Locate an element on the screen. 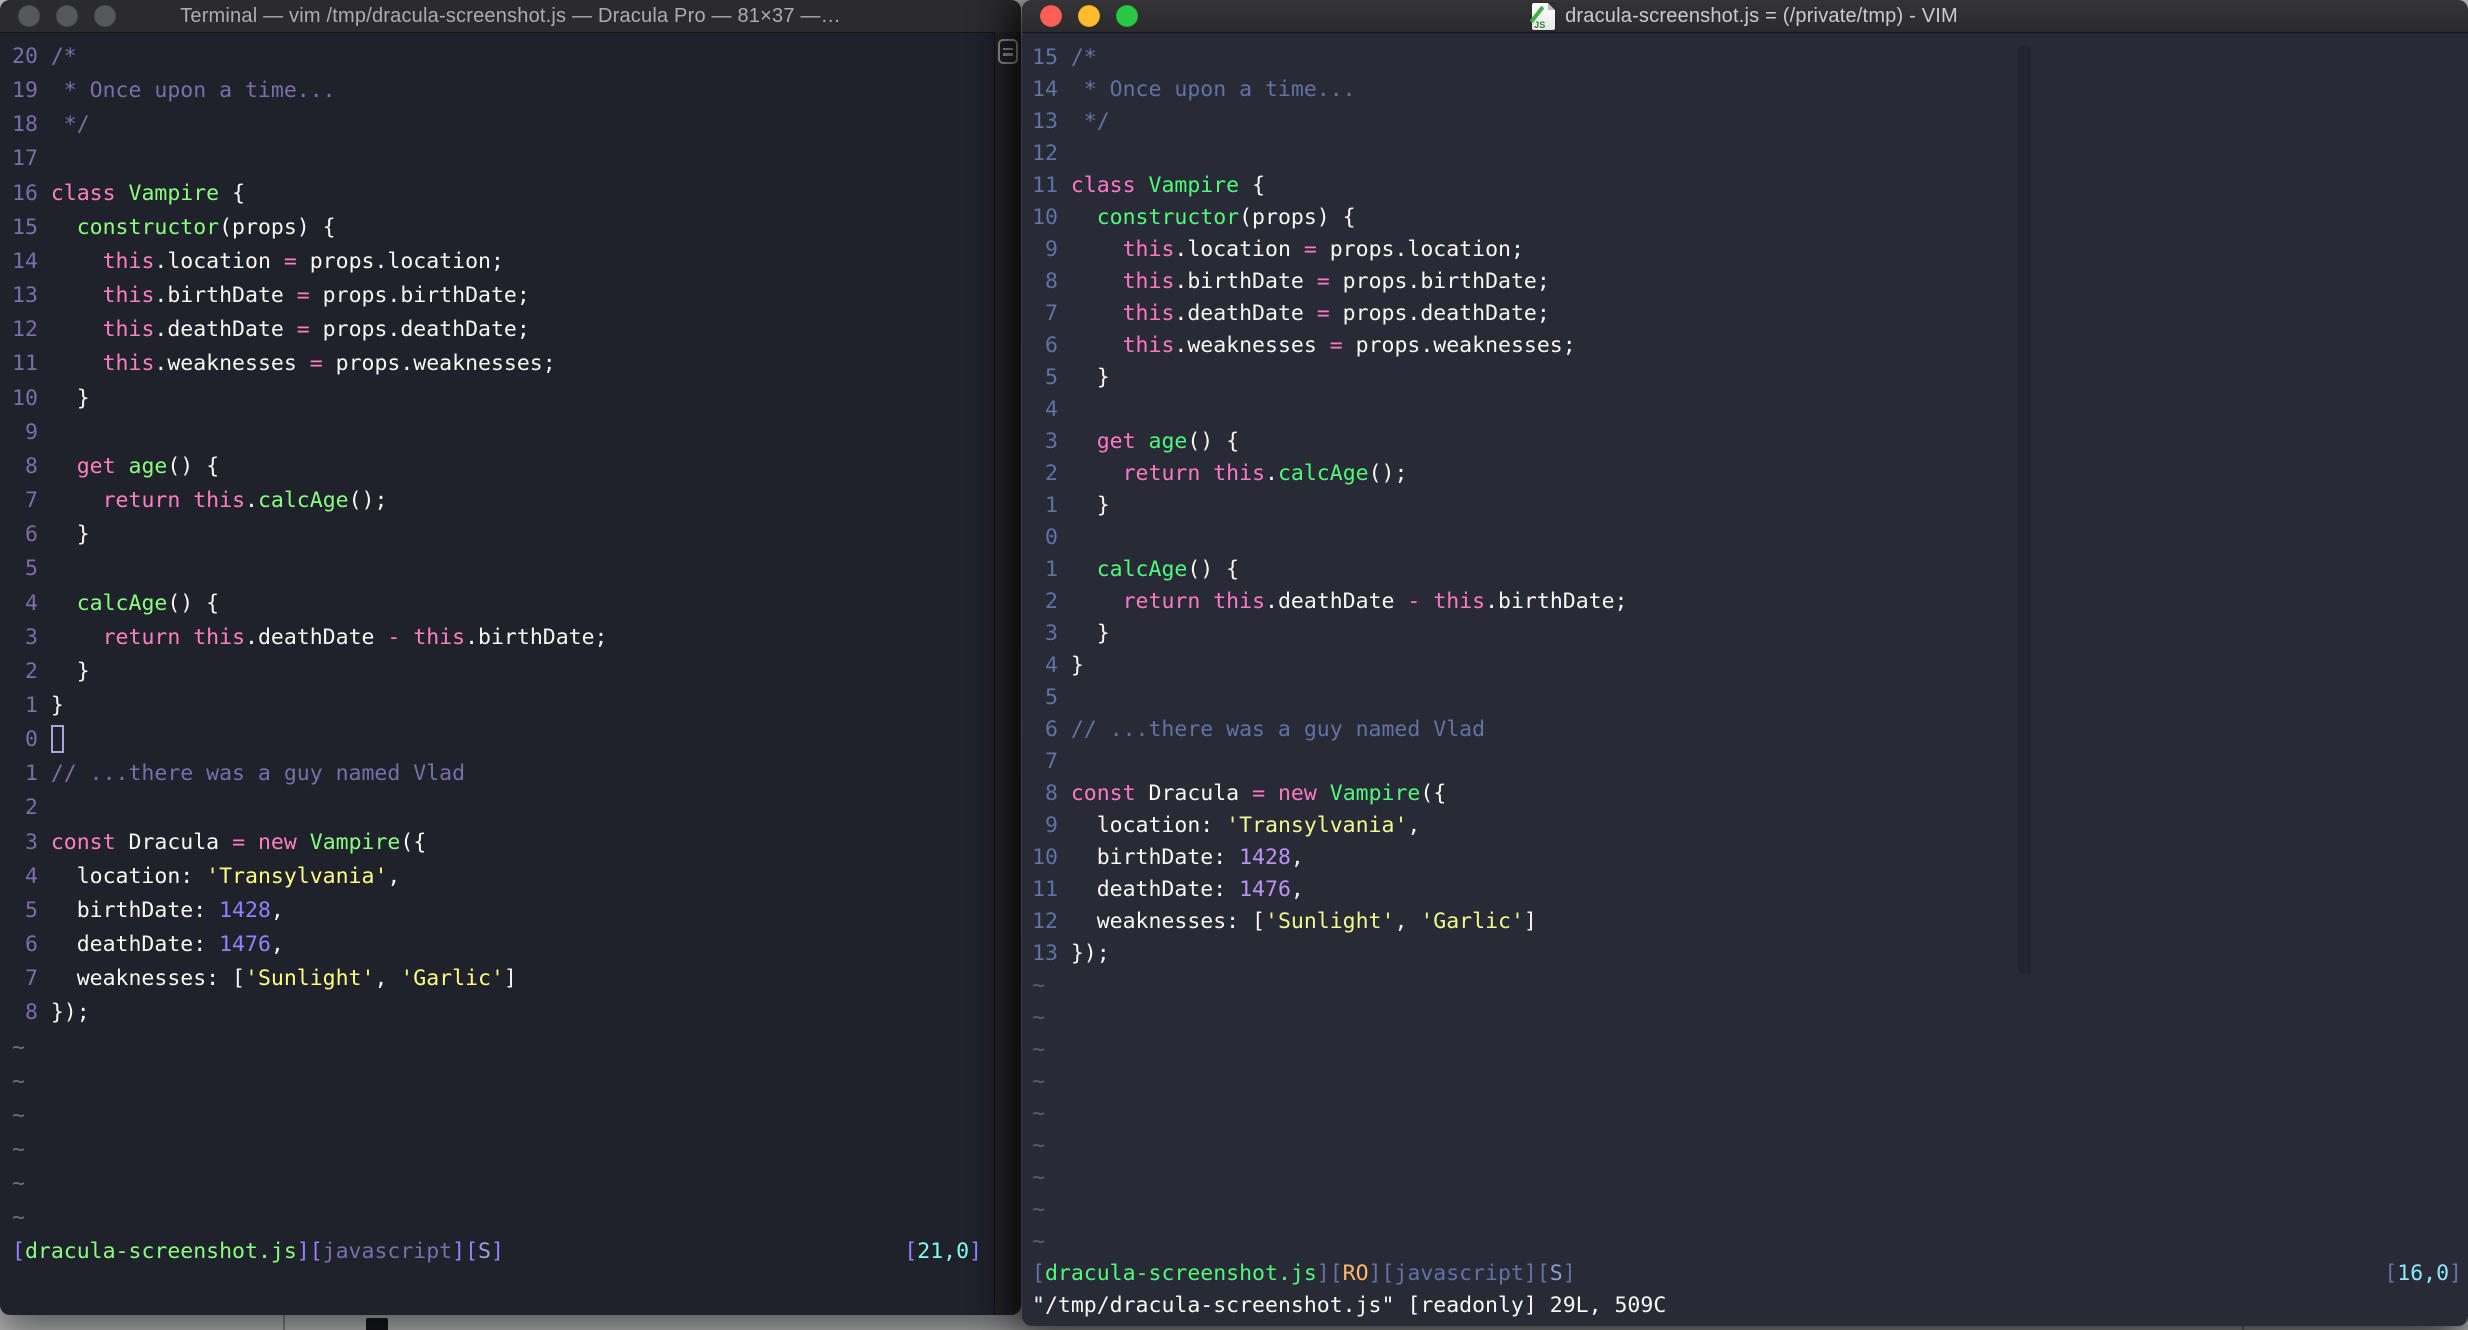 Image resolution: width=2468 pixels, height=1330 pixels. code-line: 4 location: 'Transylvania', is located at coordinates (497, 877).